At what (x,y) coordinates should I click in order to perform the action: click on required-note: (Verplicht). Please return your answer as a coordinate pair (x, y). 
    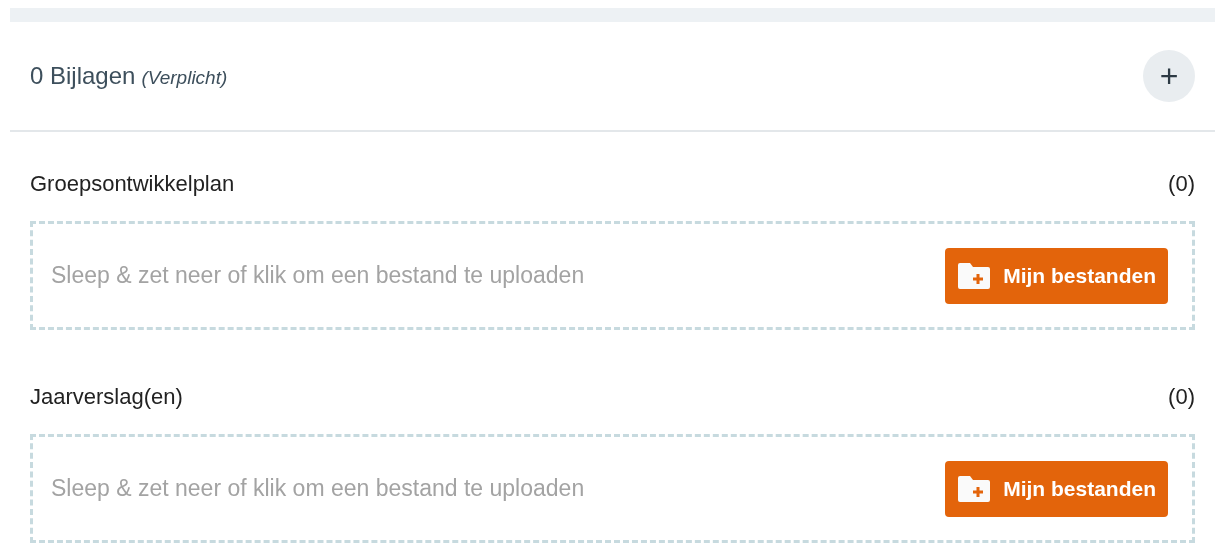
    Looking at the image, I should click on (184, 77).